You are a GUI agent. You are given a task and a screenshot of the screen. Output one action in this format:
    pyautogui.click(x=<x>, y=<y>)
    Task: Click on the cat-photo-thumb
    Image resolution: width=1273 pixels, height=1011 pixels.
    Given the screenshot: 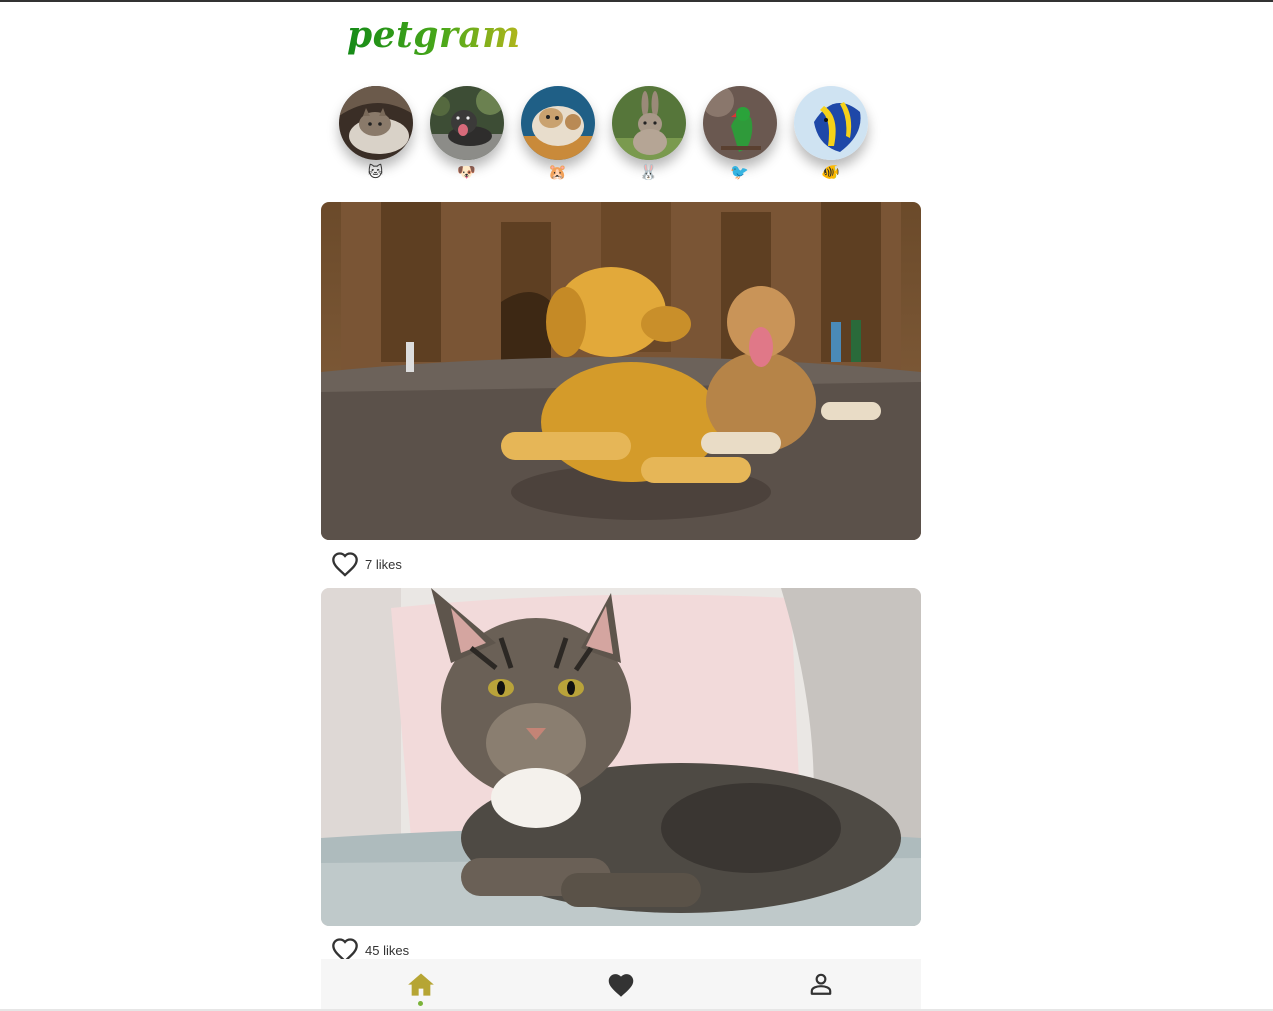 What is the action you would take?
    pyautogui.click(x=375, y=123)
    